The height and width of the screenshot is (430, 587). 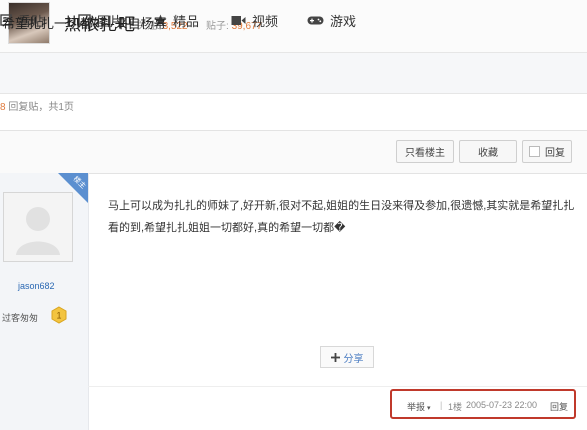 What do you see at coordinates (217, 26) in the screenshot?
I see `posts-label: 贴子:` at bounding box center [217, 26].